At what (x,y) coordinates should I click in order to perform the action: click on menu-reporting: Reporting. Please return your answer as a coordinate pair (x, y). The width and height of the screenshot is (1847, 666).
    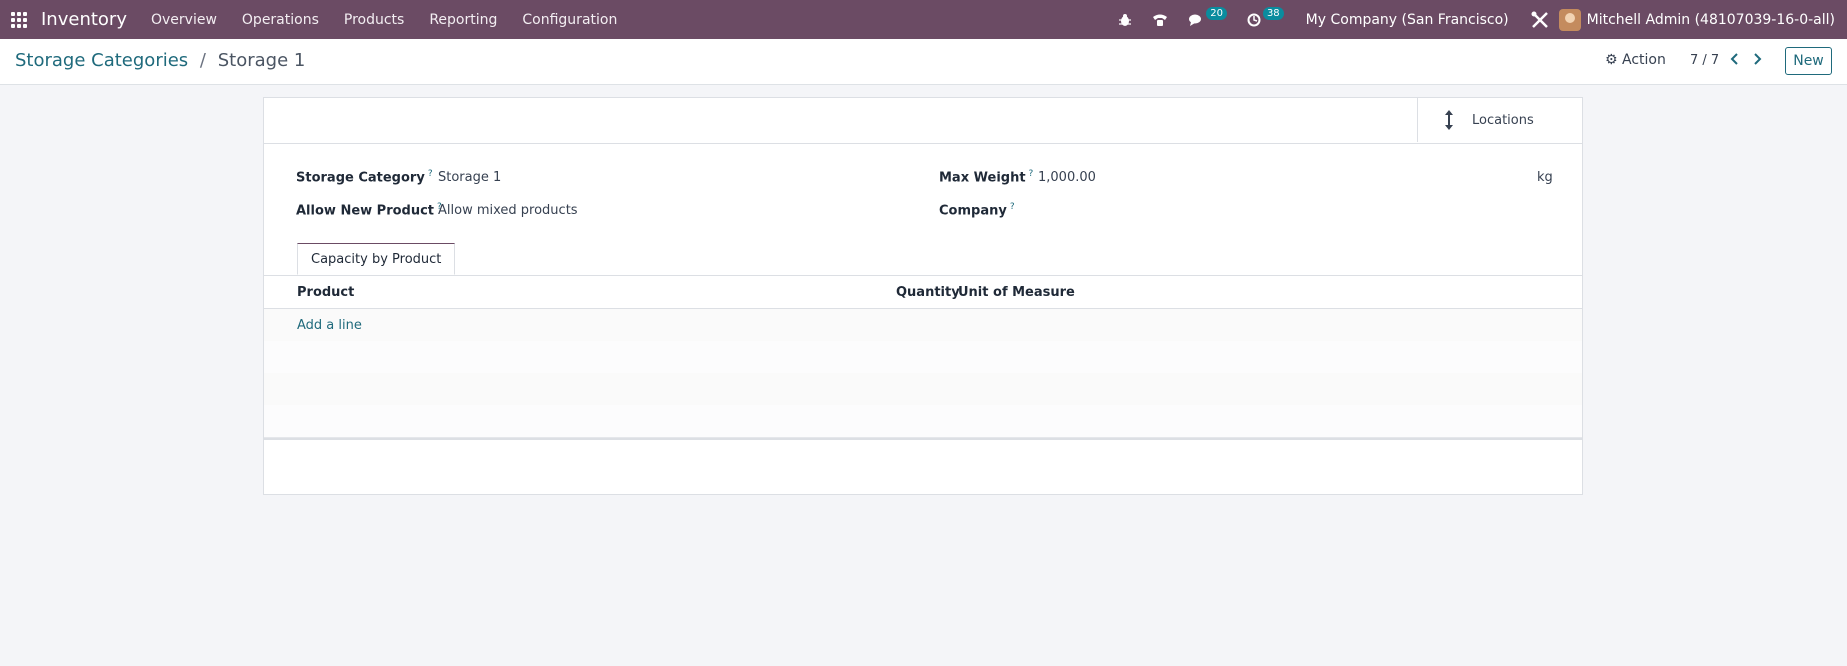
    Looking at the image, I should click on (463, 20).